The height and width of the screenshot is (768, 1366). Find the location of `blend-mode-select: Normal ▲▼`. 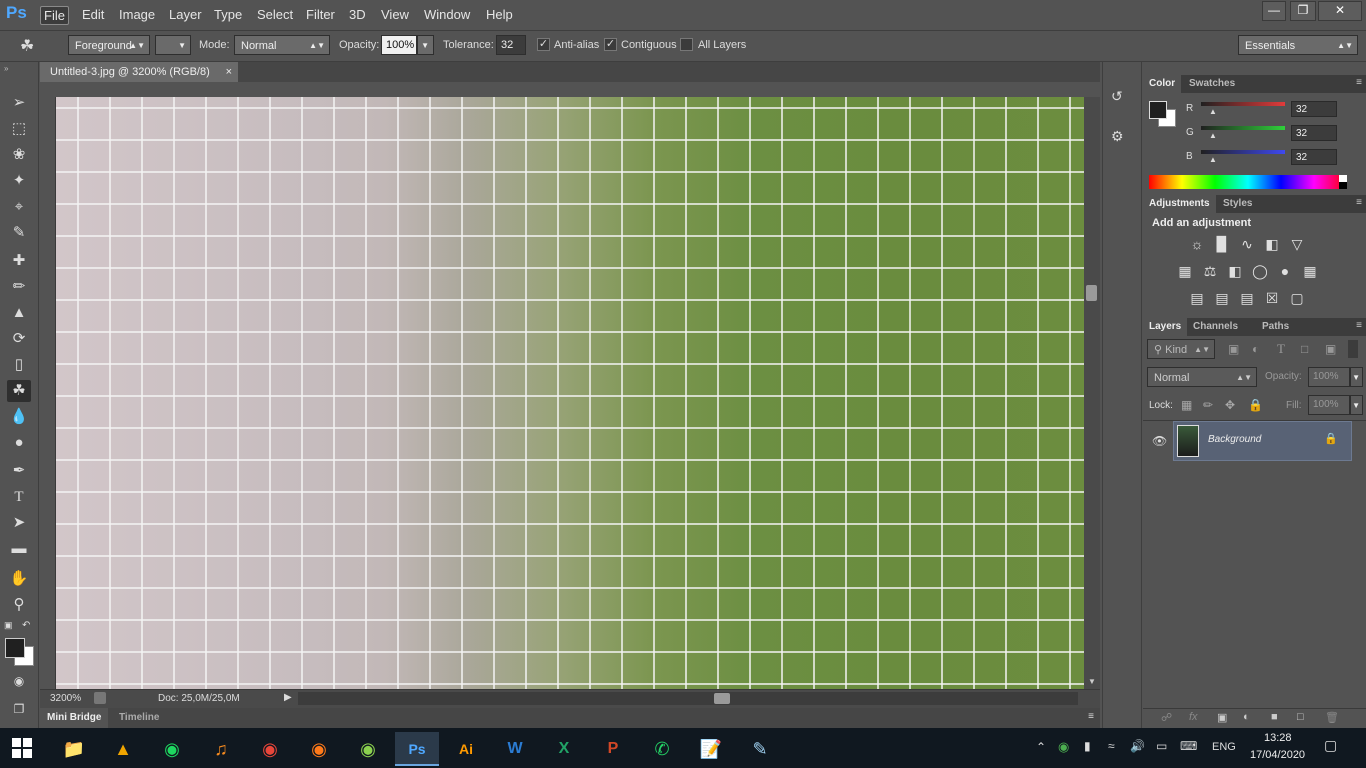

blend-mode-select: Normal ▲▼ is located at coordinates (1202, 377).